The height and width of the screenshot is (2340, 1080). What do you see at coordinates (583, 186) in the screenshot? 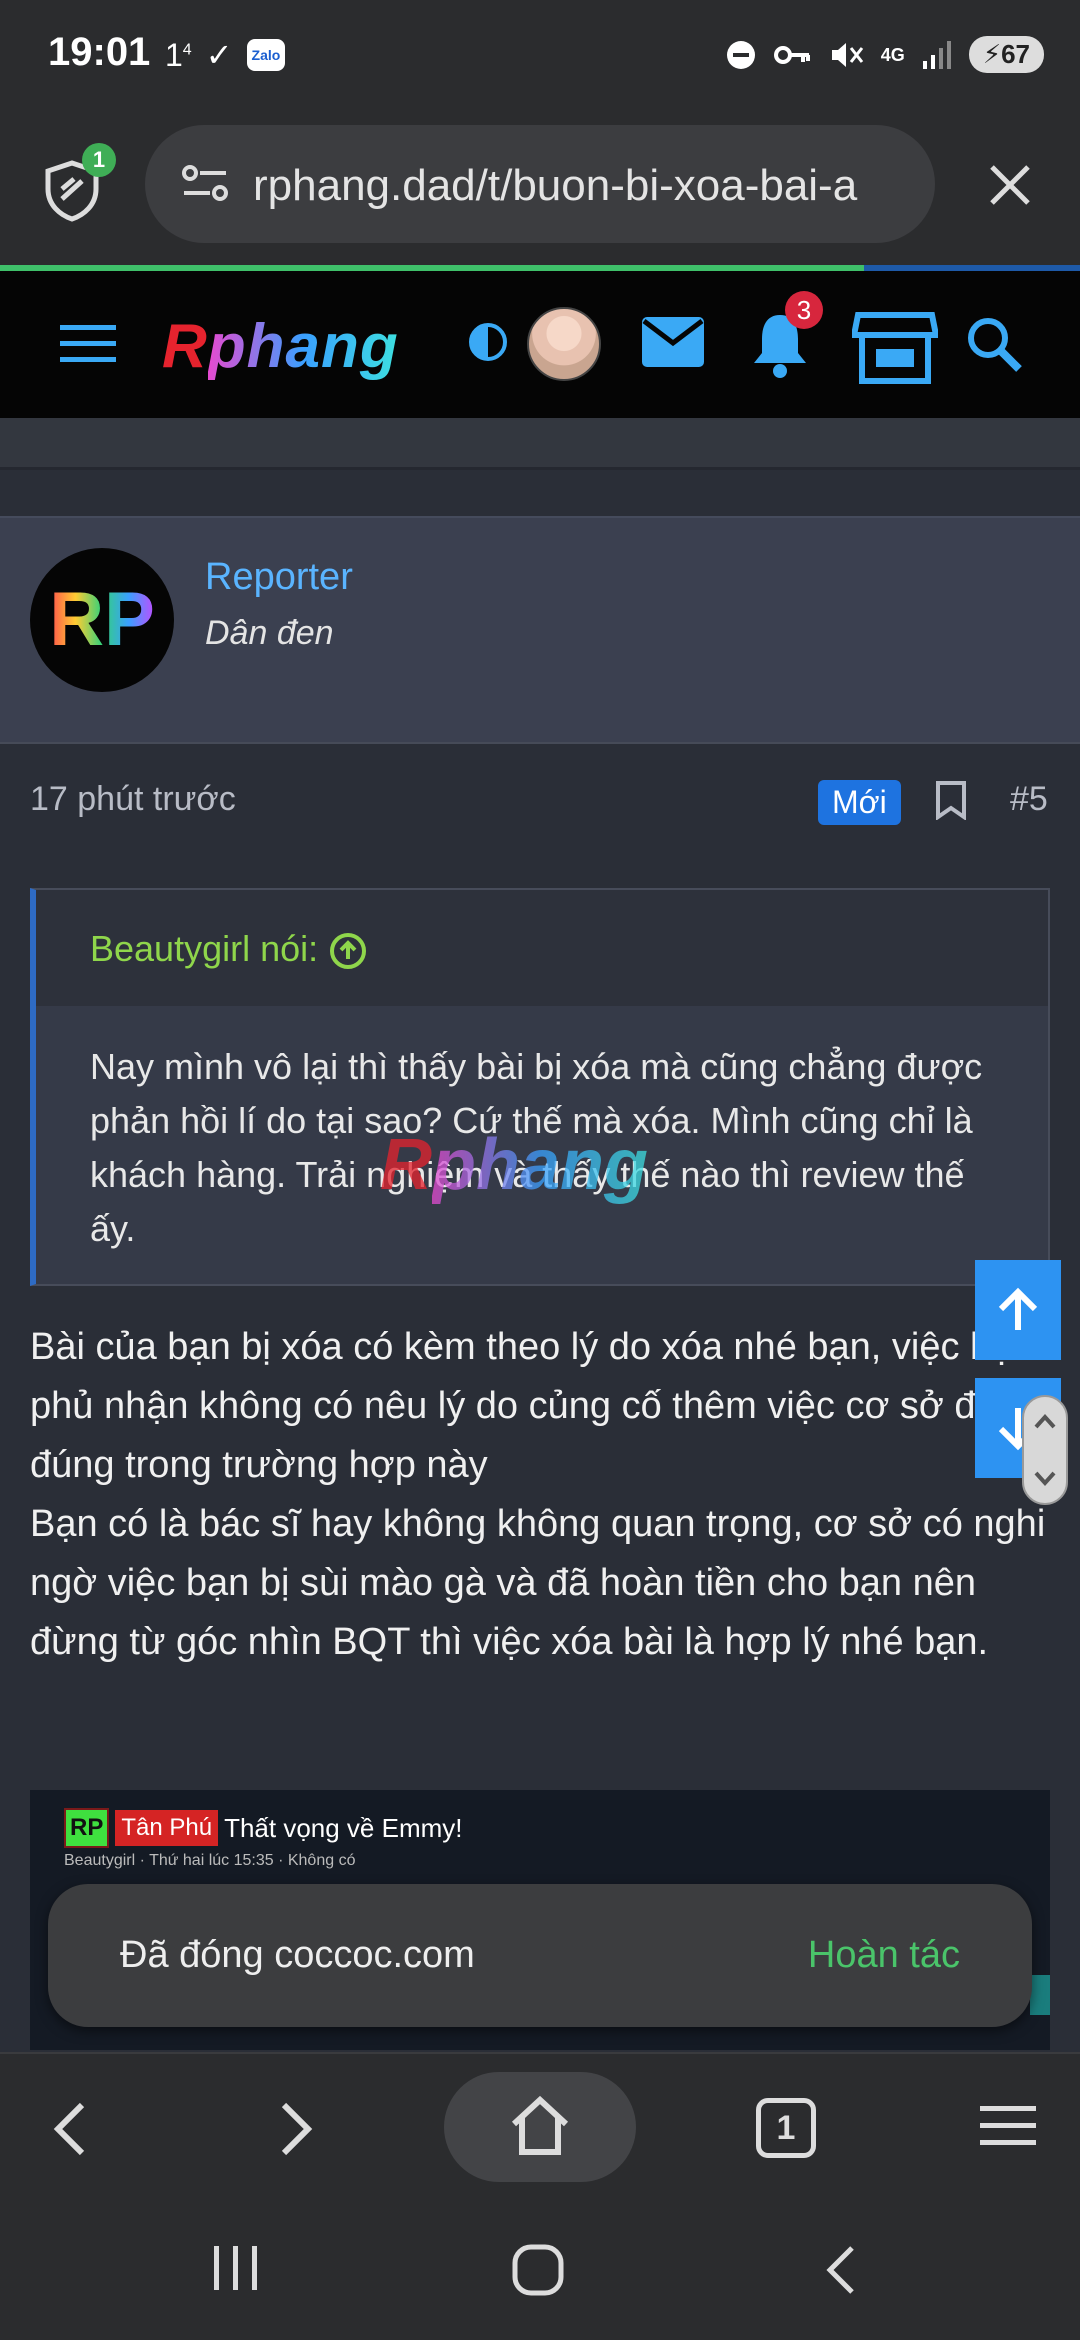
I see `url-text: rphang.dad/t/buon-bi-xoa-bai-a` at bounding box center [583, 186].